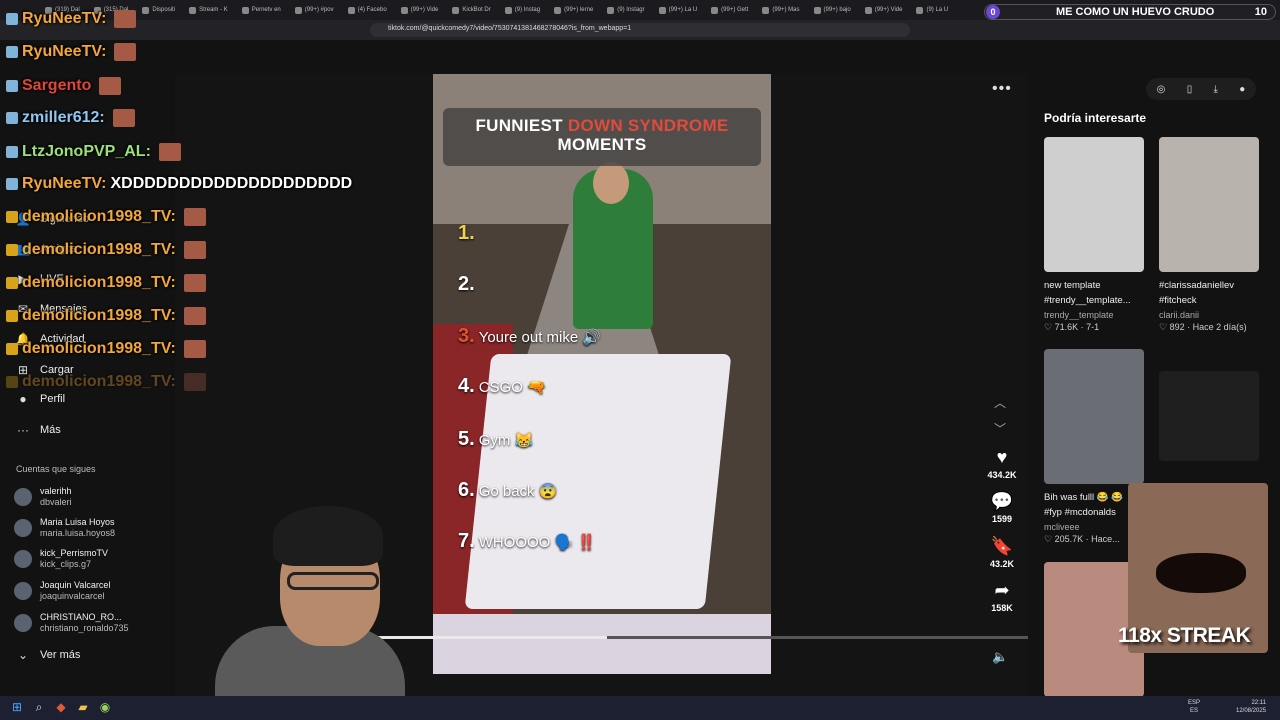 Image resolution: width=1280 pixels, height=720 pixels. Describe the element at coordinates (1002, 564) in the screenshot. I see `save-count: 43.2K` at that location.